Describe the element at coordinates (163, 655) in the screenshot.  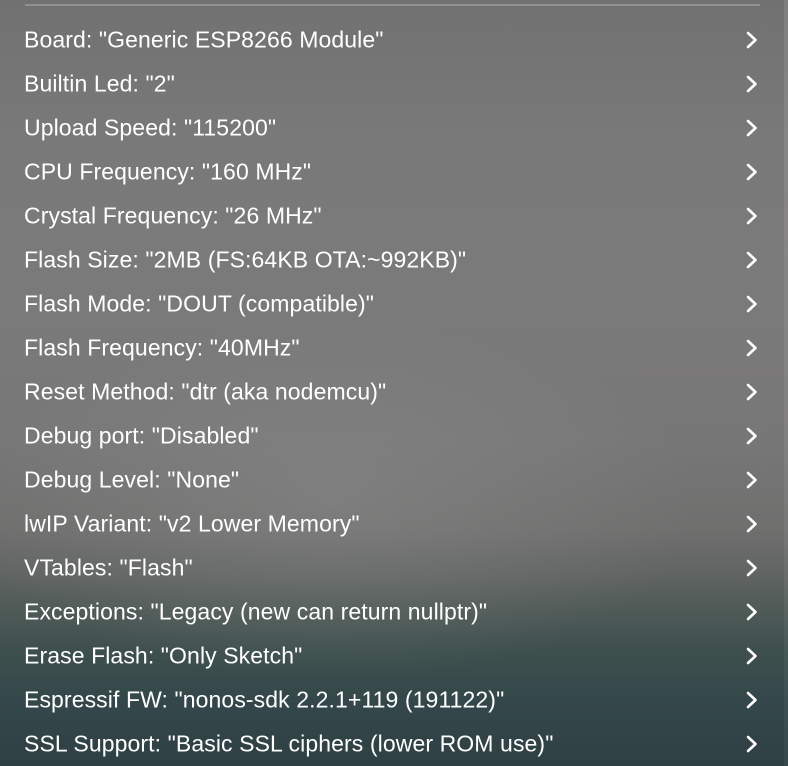
I see `menu-item-label: Erase Flash: "Only Sketch"` at that location.